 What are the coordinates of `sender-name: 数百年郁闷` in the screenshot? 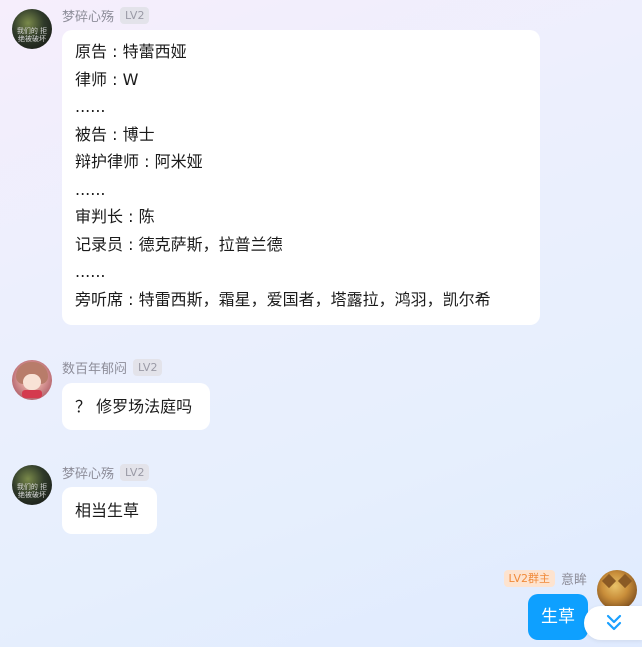 It's located at (94, 367).